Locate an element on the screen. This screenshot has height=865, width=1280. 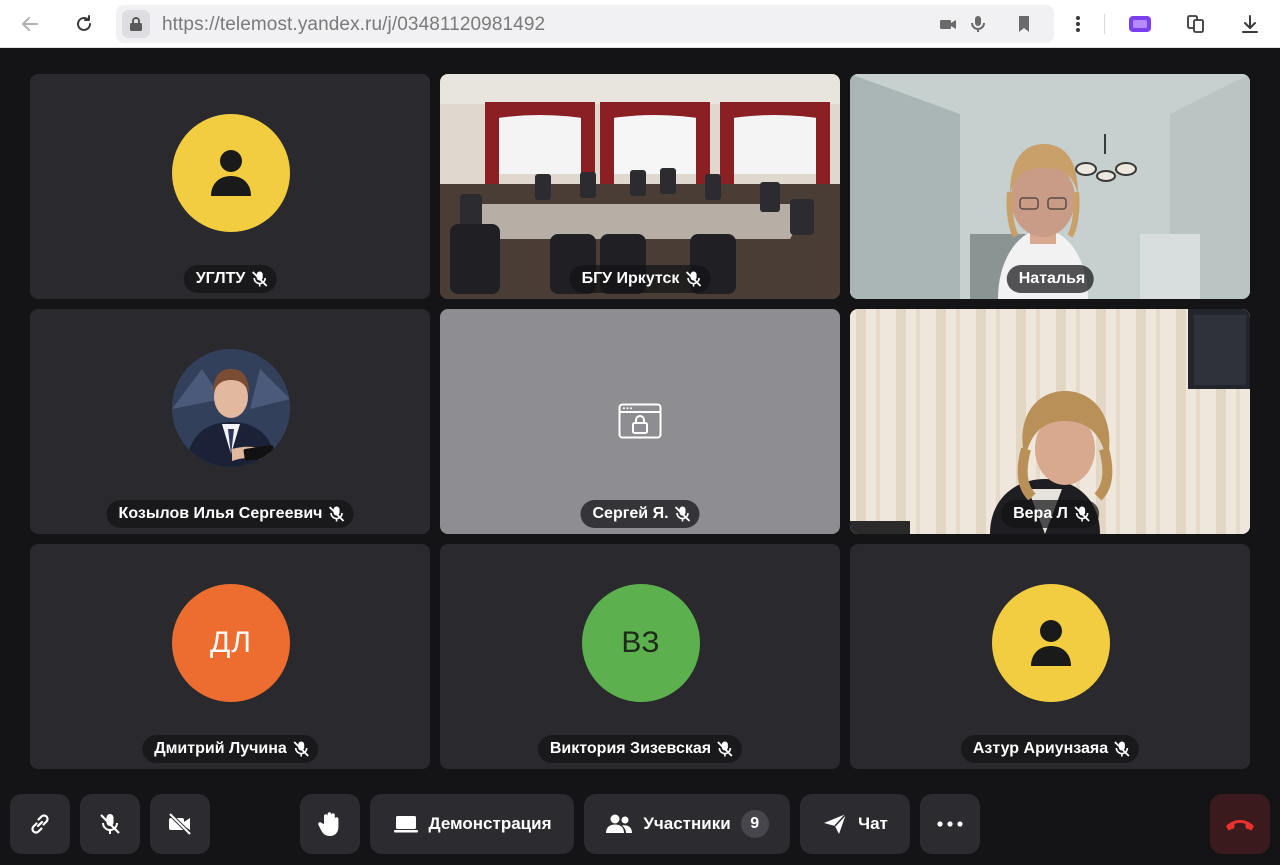
site-info-button is located at coordinates (136, 24).